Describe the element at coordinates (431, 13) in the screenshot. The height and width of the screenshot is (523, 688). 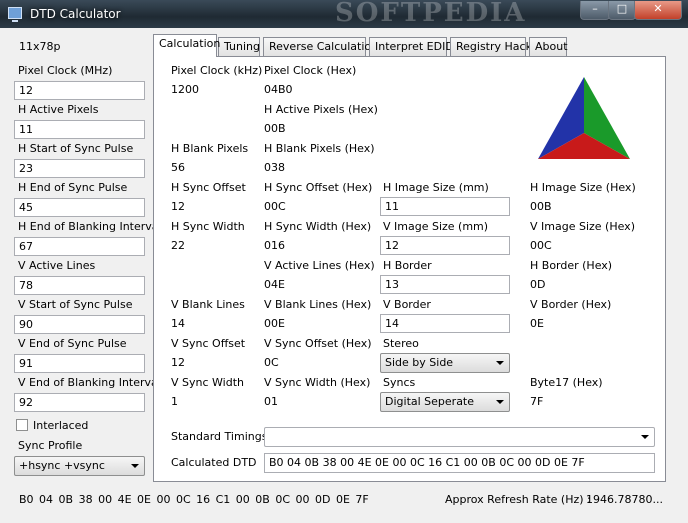
I see `watermark-text: SOFTPEDIA` at that location.